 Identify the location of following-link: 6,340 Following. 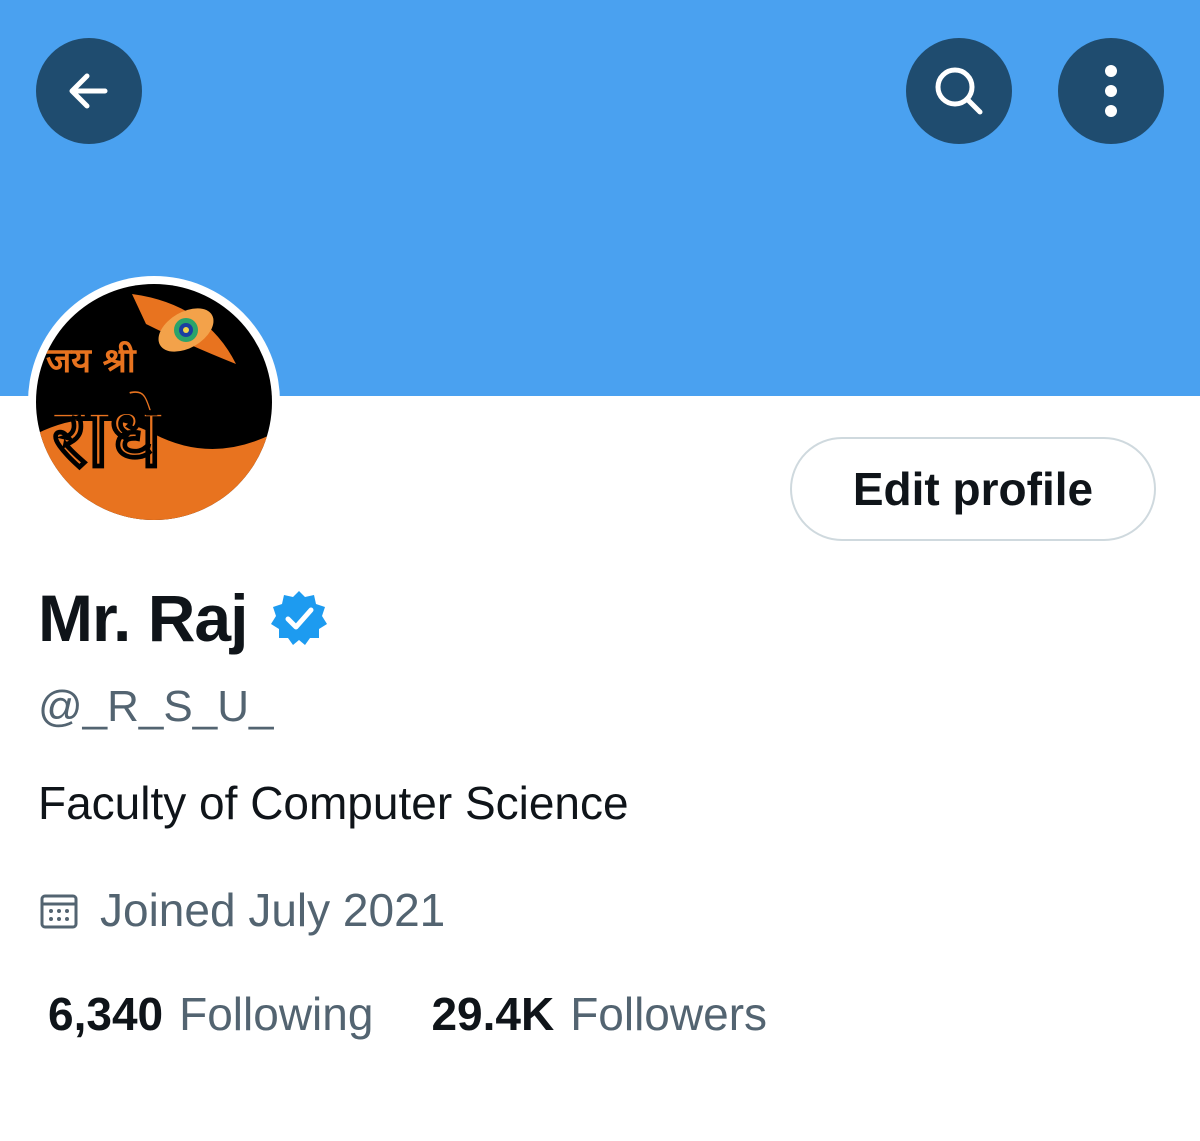
(210, 1014).